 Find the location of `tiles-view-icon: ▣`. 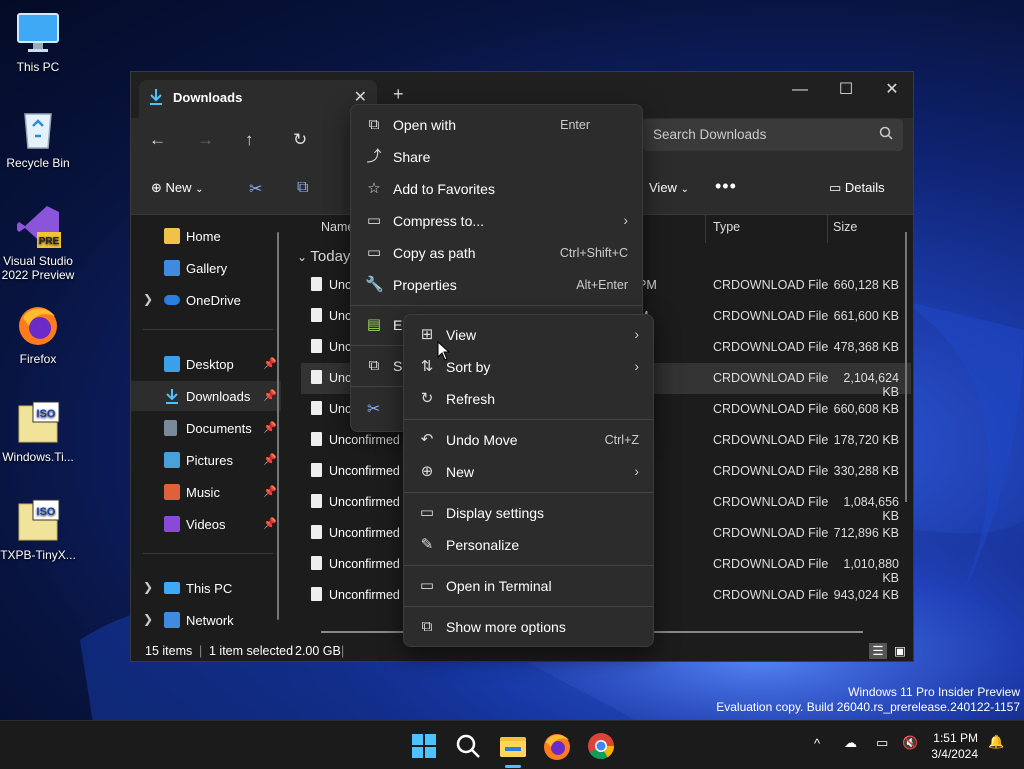

tiles-view-icon: ▣ is located at coordinates (900, 651).